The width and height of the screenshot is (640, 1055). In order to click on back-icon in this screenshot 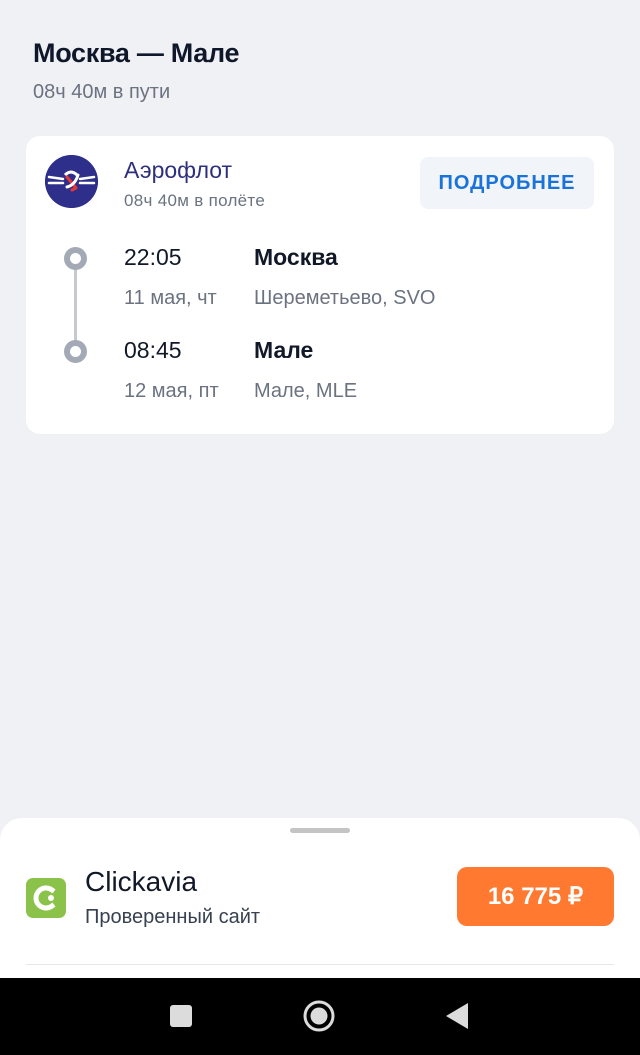, I will do `click(457, 1016)`.